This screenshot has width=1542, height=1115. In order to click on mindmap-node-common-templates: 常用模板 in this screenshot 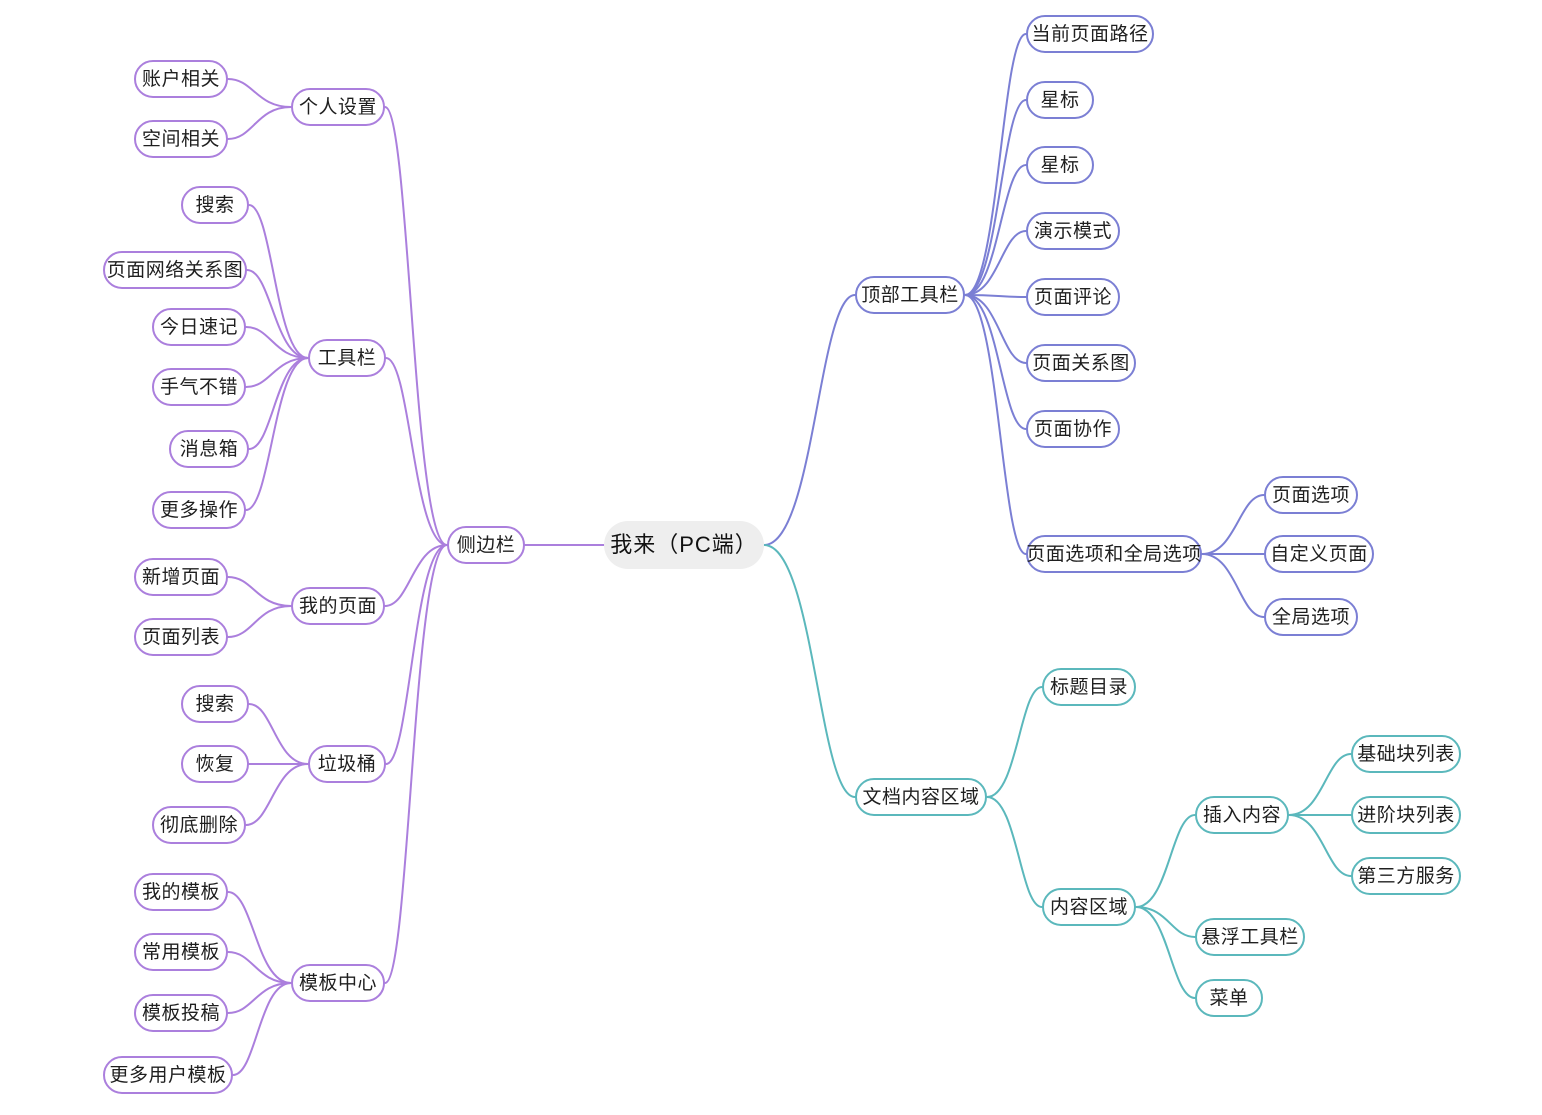, I will do `click(181, 952)`.